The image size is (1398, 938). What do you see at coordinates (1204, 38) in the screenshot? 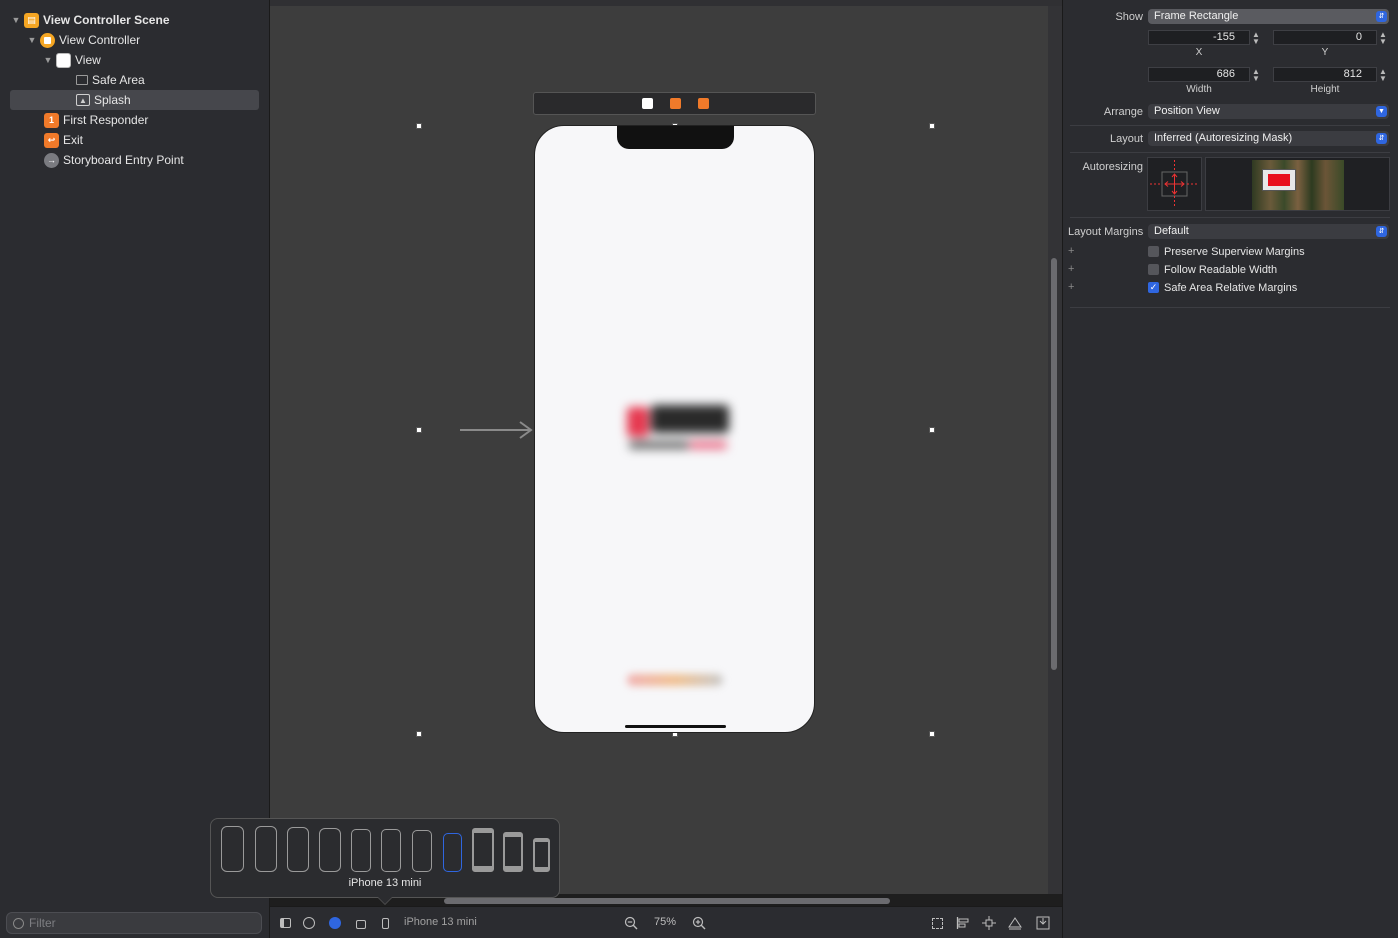
I see `x-field: -155 ▲ ▼` at bounding box center [1204, 38].